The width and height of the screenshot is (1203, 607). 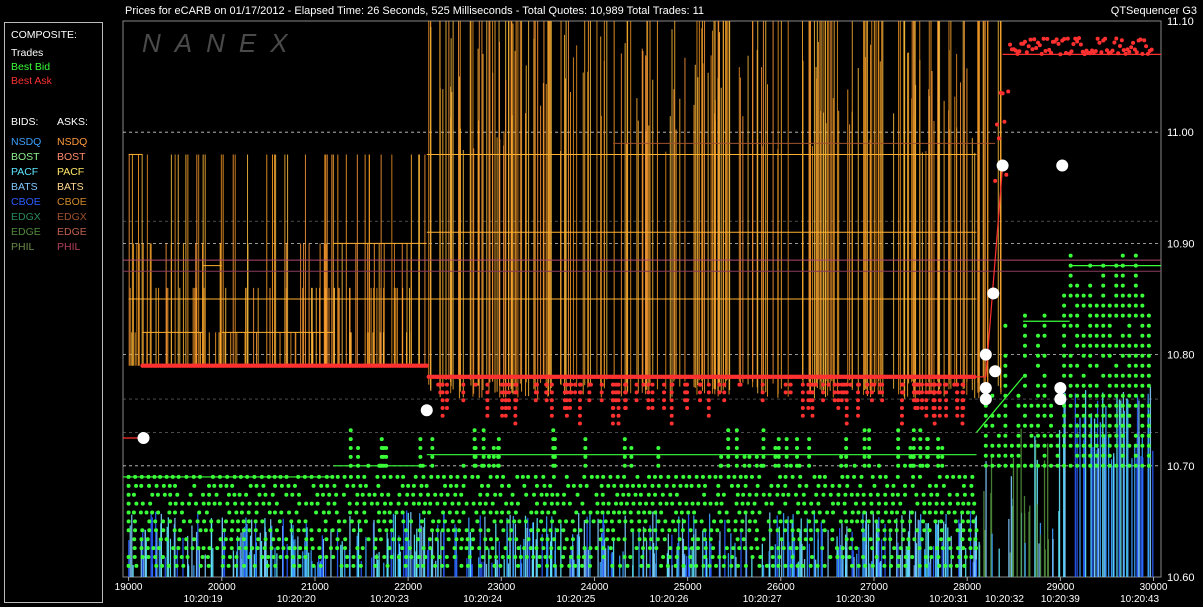 I want to click on x-tick-label: 20000, so click(x=222, y=587).